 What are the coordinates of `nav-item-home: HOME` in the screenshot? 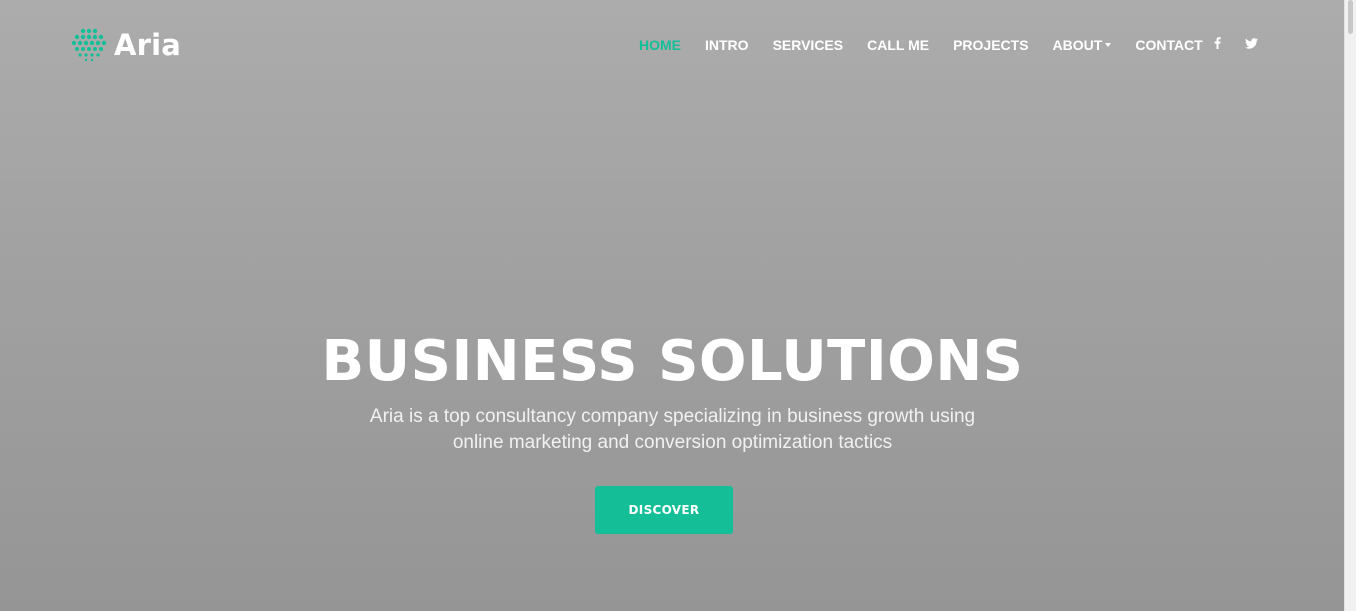 It's located at (660, 45).